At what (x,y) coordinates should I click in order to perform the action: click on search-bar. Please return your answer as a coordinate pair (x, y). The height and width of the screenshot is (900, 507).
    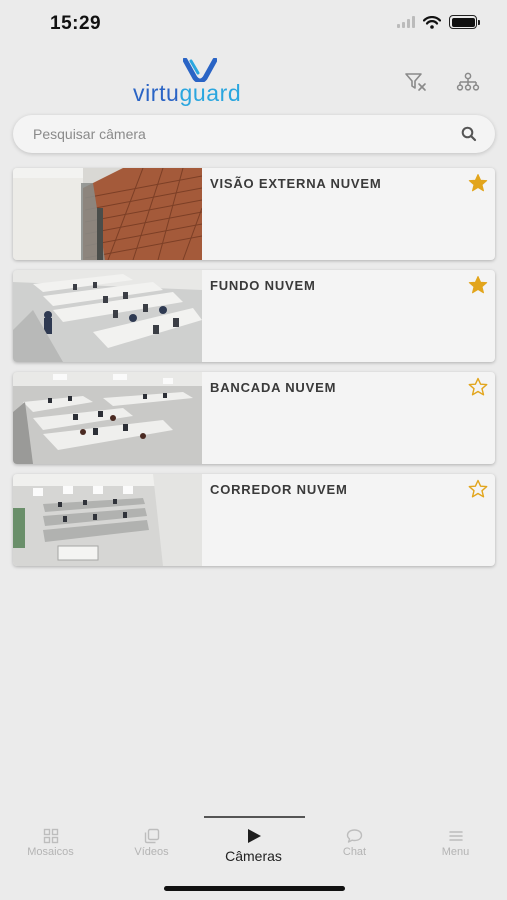
    Looking at the image, I should click on (254, 134).